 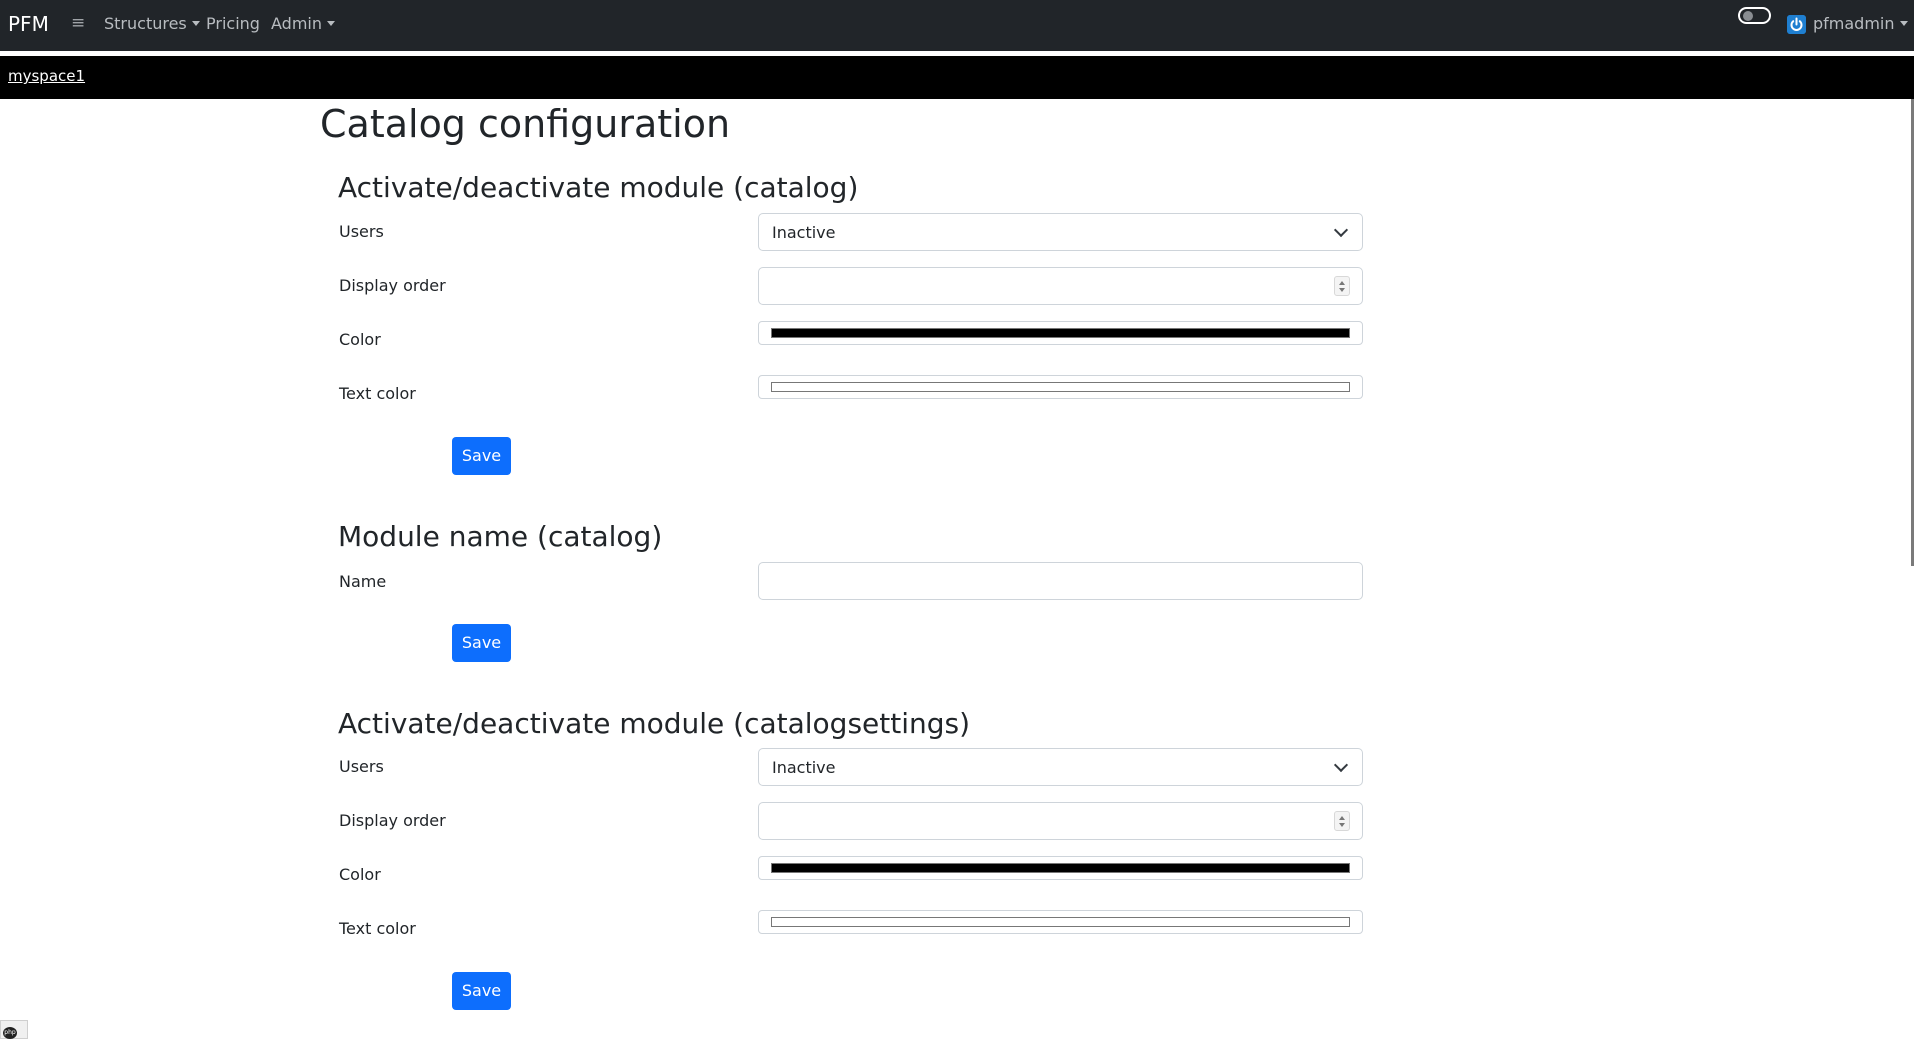 I want to click on top-navbar: PFM ≡ Structures Pricing Admin pfmadmin, so click(x=957, y=25).